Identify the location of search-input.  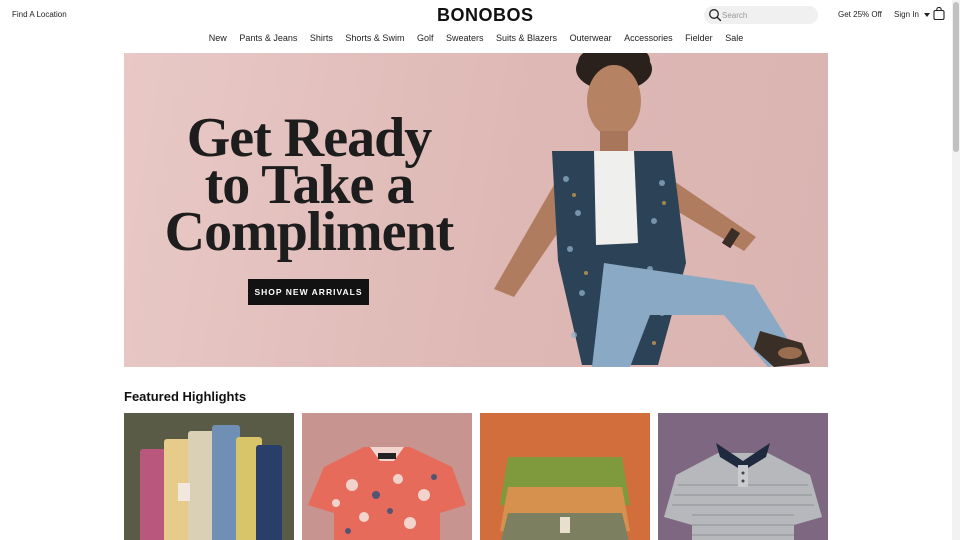
(767, 15).